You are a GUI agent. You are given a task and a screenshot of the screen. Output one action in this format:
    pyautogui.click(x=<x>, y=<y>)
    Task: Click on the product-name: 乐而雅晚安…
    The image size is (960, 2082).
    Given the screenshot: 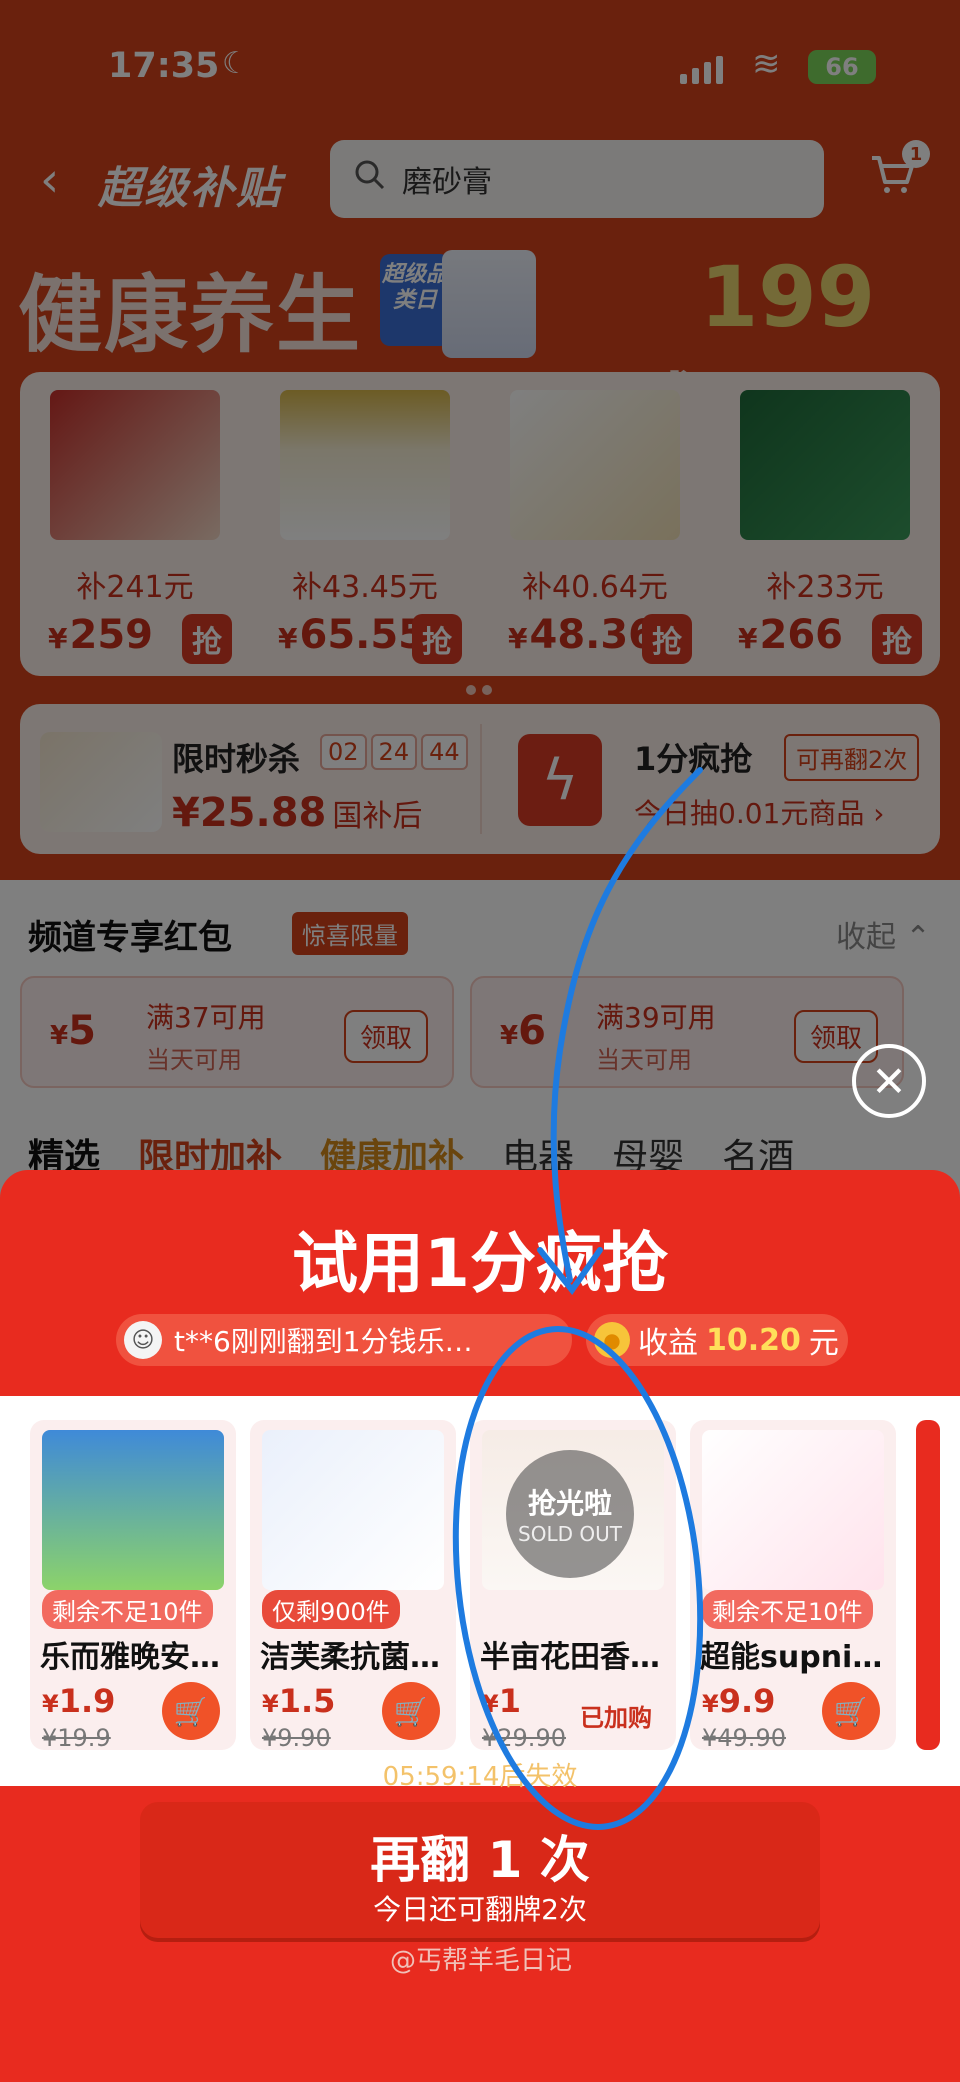 What is the action you would take?
    pyautogui.click(x=130, y=1657)
    